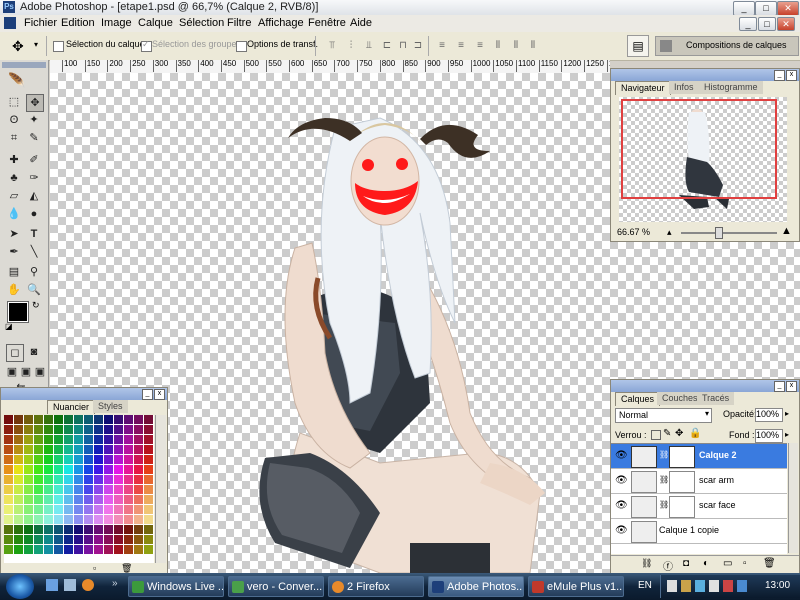  I want to click on close-button: ✕, so click(788, 8).